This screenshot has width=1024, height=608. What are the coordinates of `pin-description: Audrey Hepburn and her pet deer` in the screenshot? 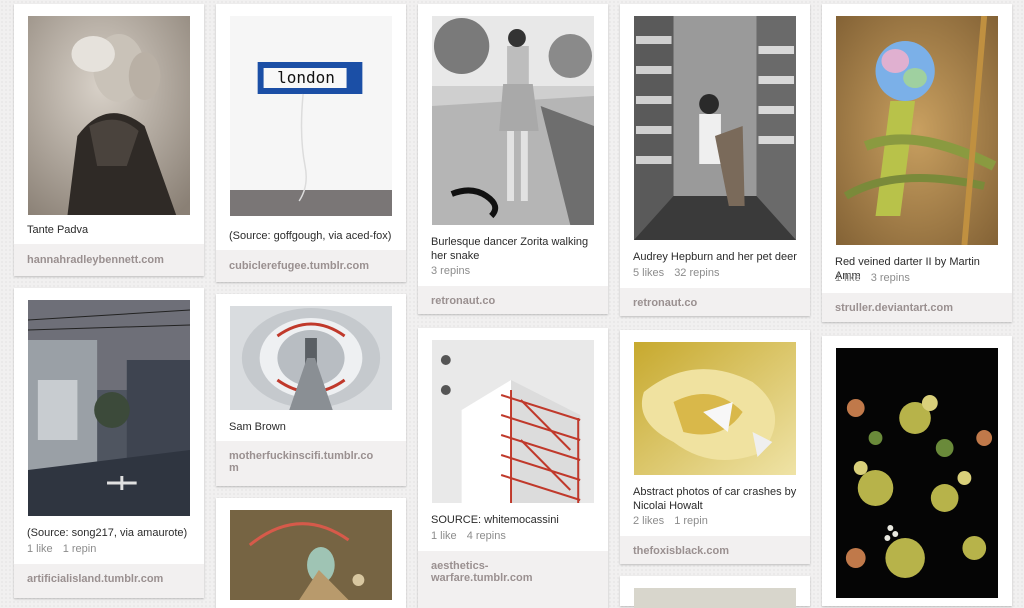 It's located at (715, 257).